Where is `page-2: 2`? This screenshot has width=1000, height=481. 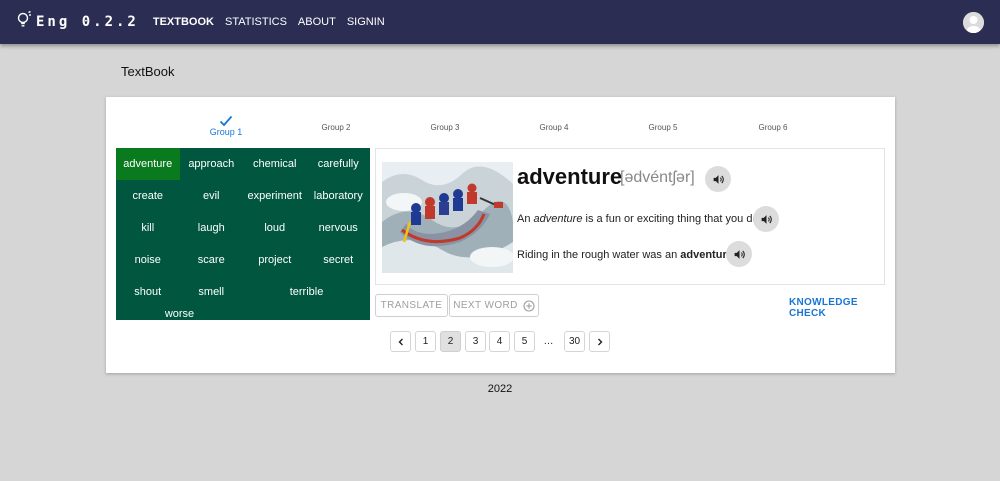 page-2: 2 is located at coordinates (450, 341).